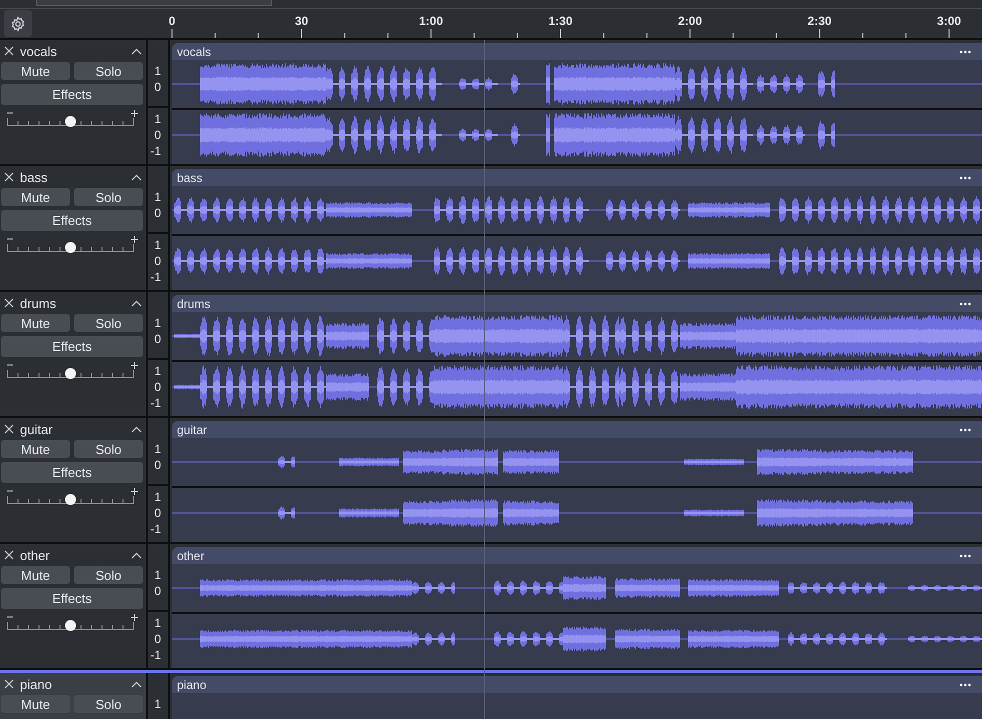 The image size is (982, 719). What do you see at coordinates (577, 607) in the screenshot?
I see `audio-clip: other •••` at bounding box center [577, 607].